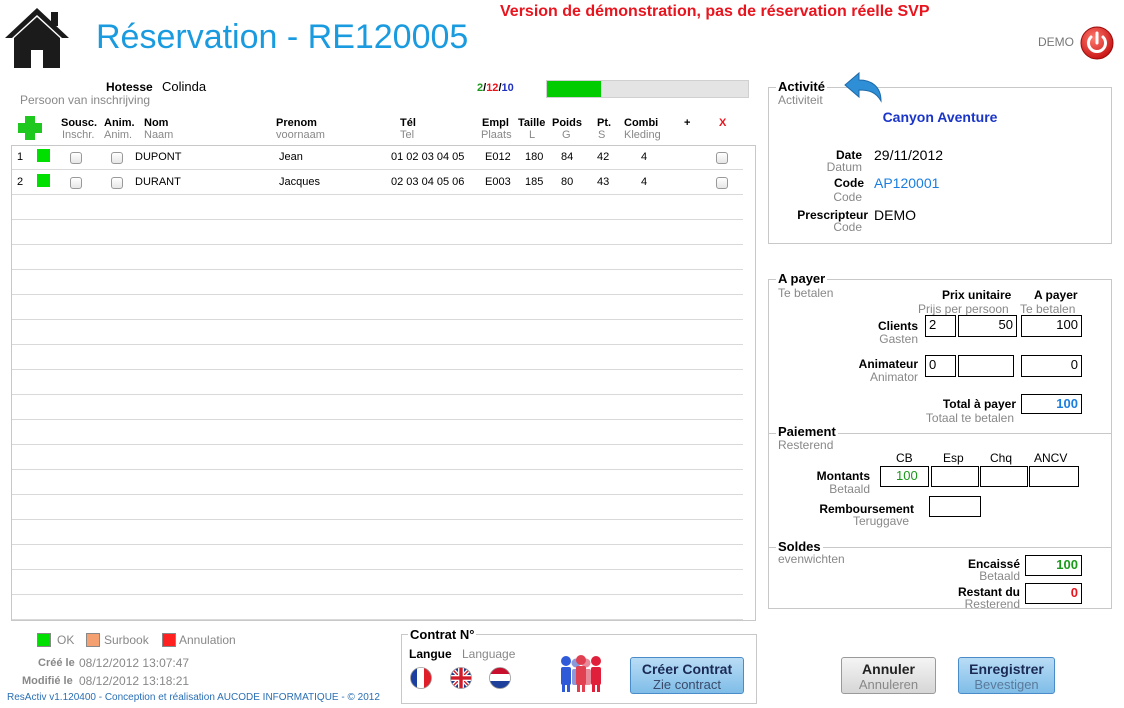 Image resolution: width=1124 pixels, height=708 pixels. I want to click on cell-tel: 01 02 03 04 05, so click(428, 157).